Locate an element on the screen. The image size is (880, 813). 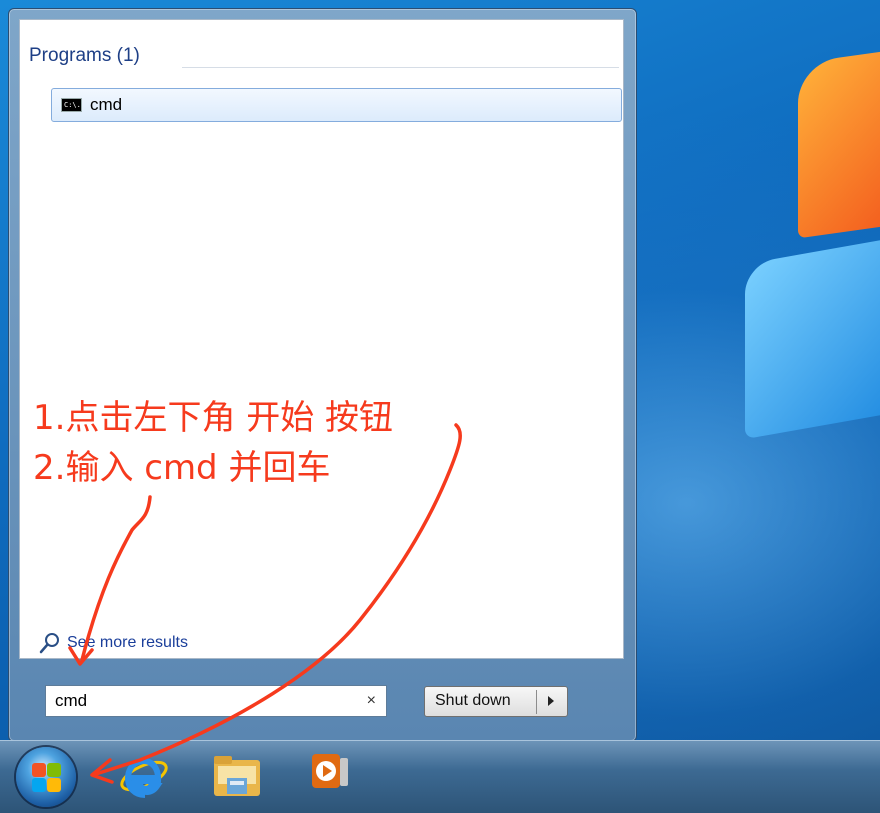
shutdown-button: Shut down is located at coordinates (496, 701).